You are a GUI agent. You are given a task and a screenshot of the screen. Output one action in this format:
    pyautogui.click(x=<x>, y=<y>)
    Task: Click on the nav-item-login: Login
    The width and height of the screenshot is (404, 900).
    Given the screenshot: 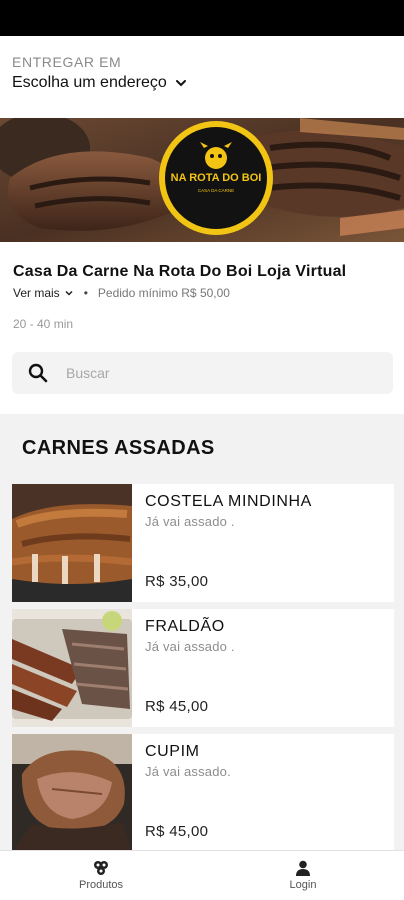 What is the action you would take?
    pyautogui.click(x=303, y=875)
    